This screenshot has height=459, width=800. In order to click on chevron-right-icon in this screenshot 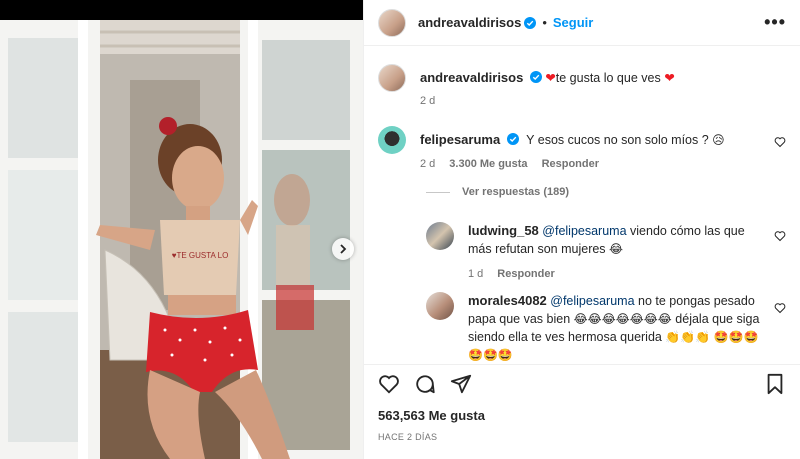, I will do `click(343, 249)`.